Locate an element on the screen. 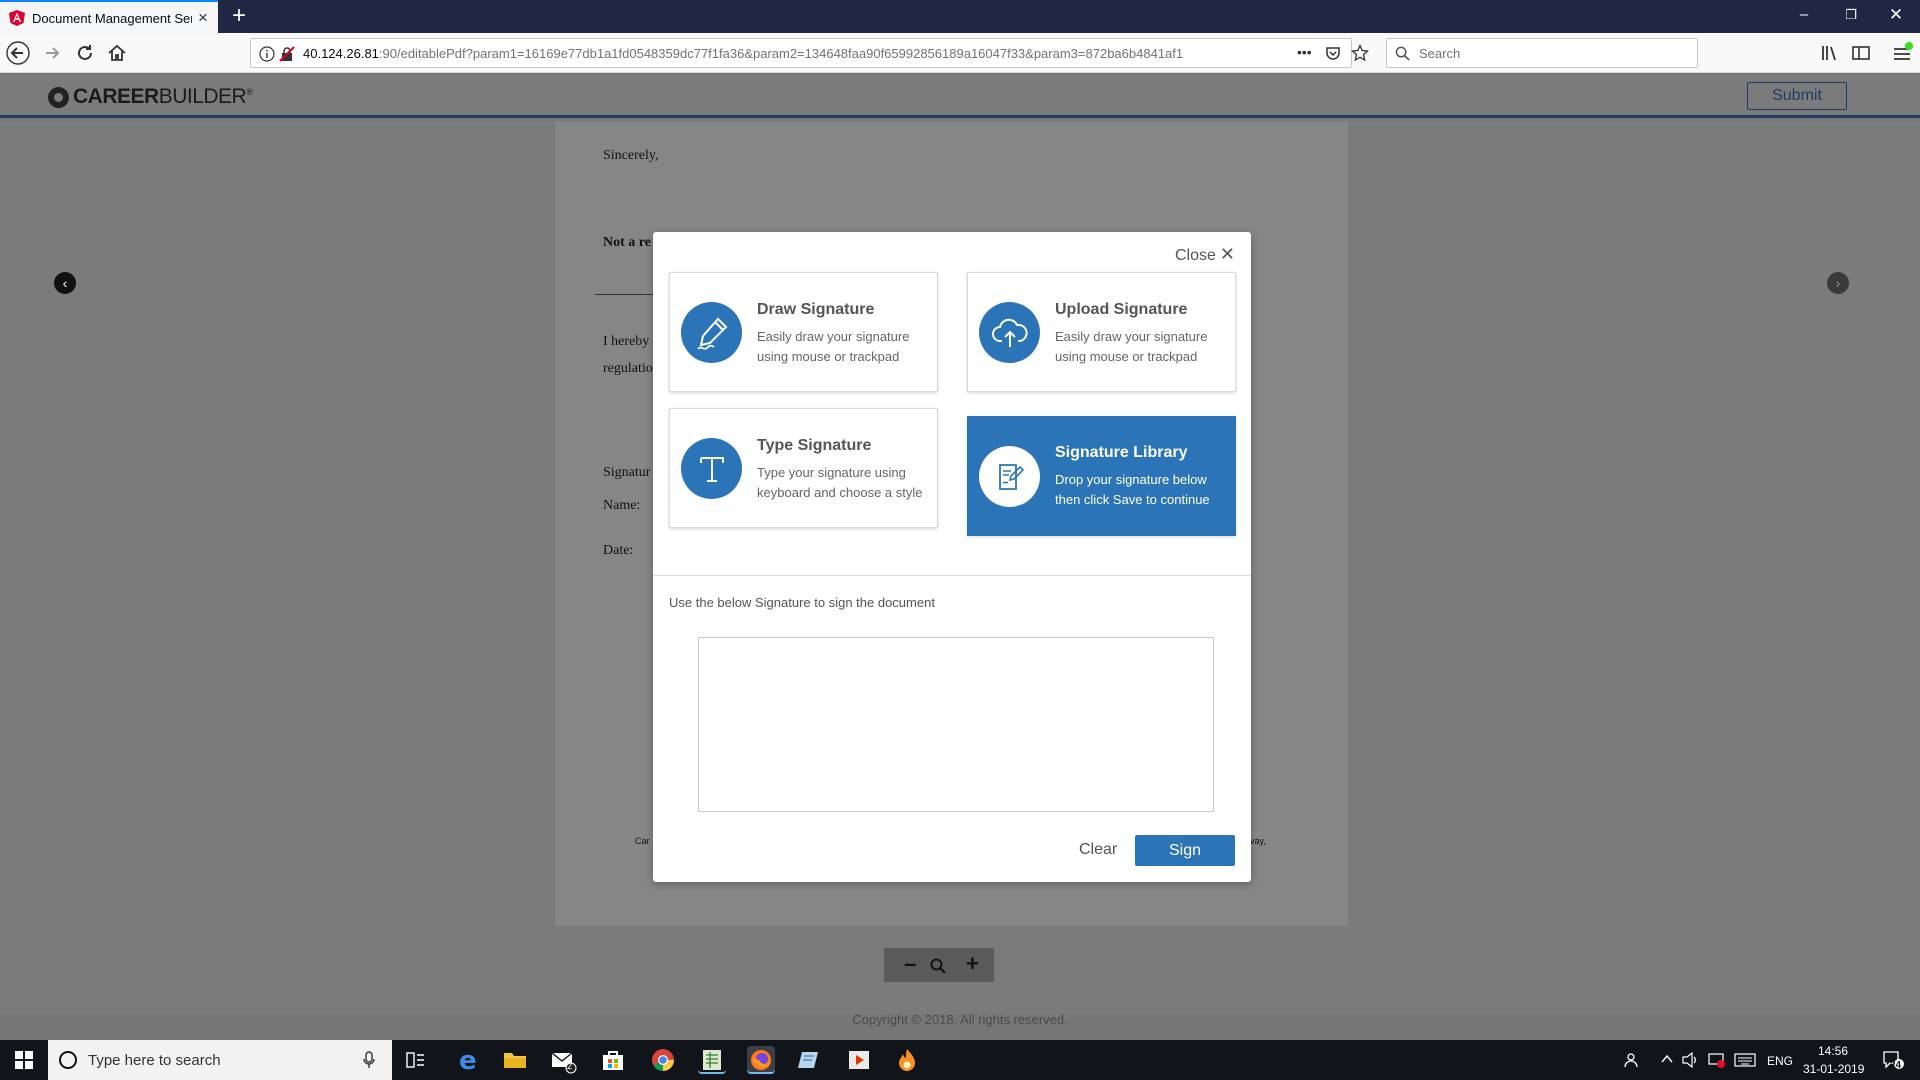 The height and width of the screenshot is (1080, 1920). edge-icon: e is located at coordinates (468, 1061).